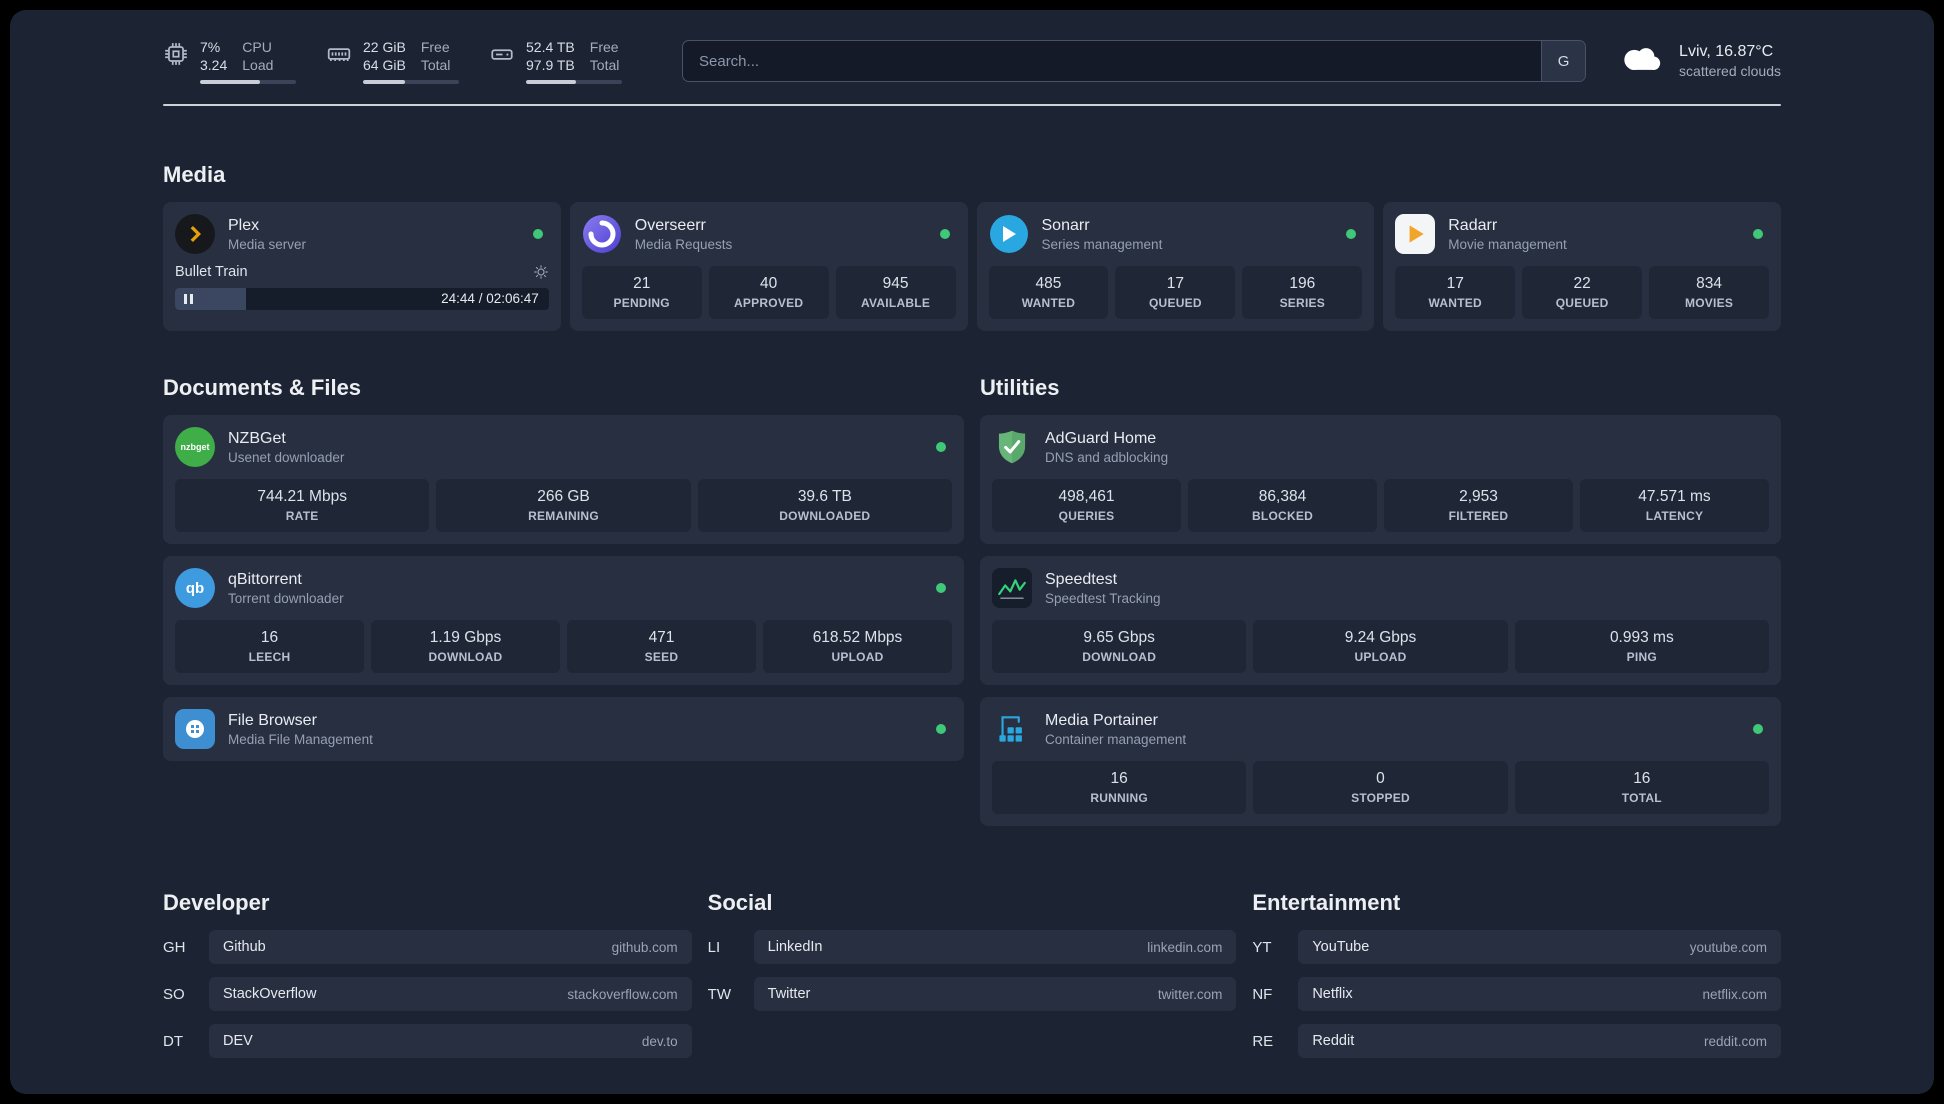 This screenshot has height=1104, width=1944. What do you see at coordinates (435, 65) in the screenshot?
I see `memory-total-label: Total` at bounding box center [435, 65].